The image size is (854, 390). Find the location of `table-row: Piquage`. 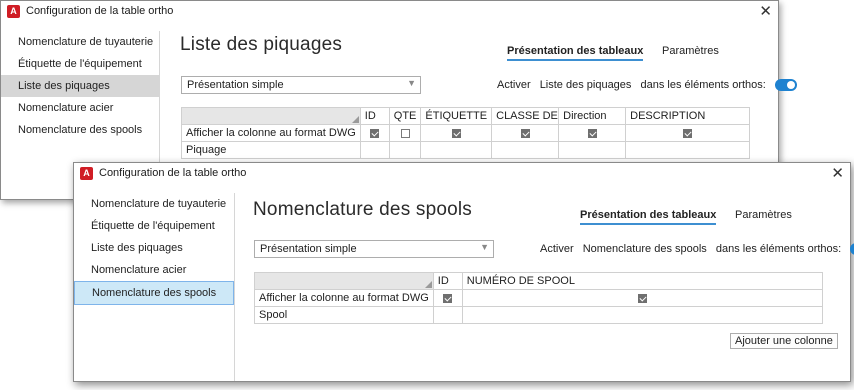

table-row: Piquage is located at coordinates (465, 150).